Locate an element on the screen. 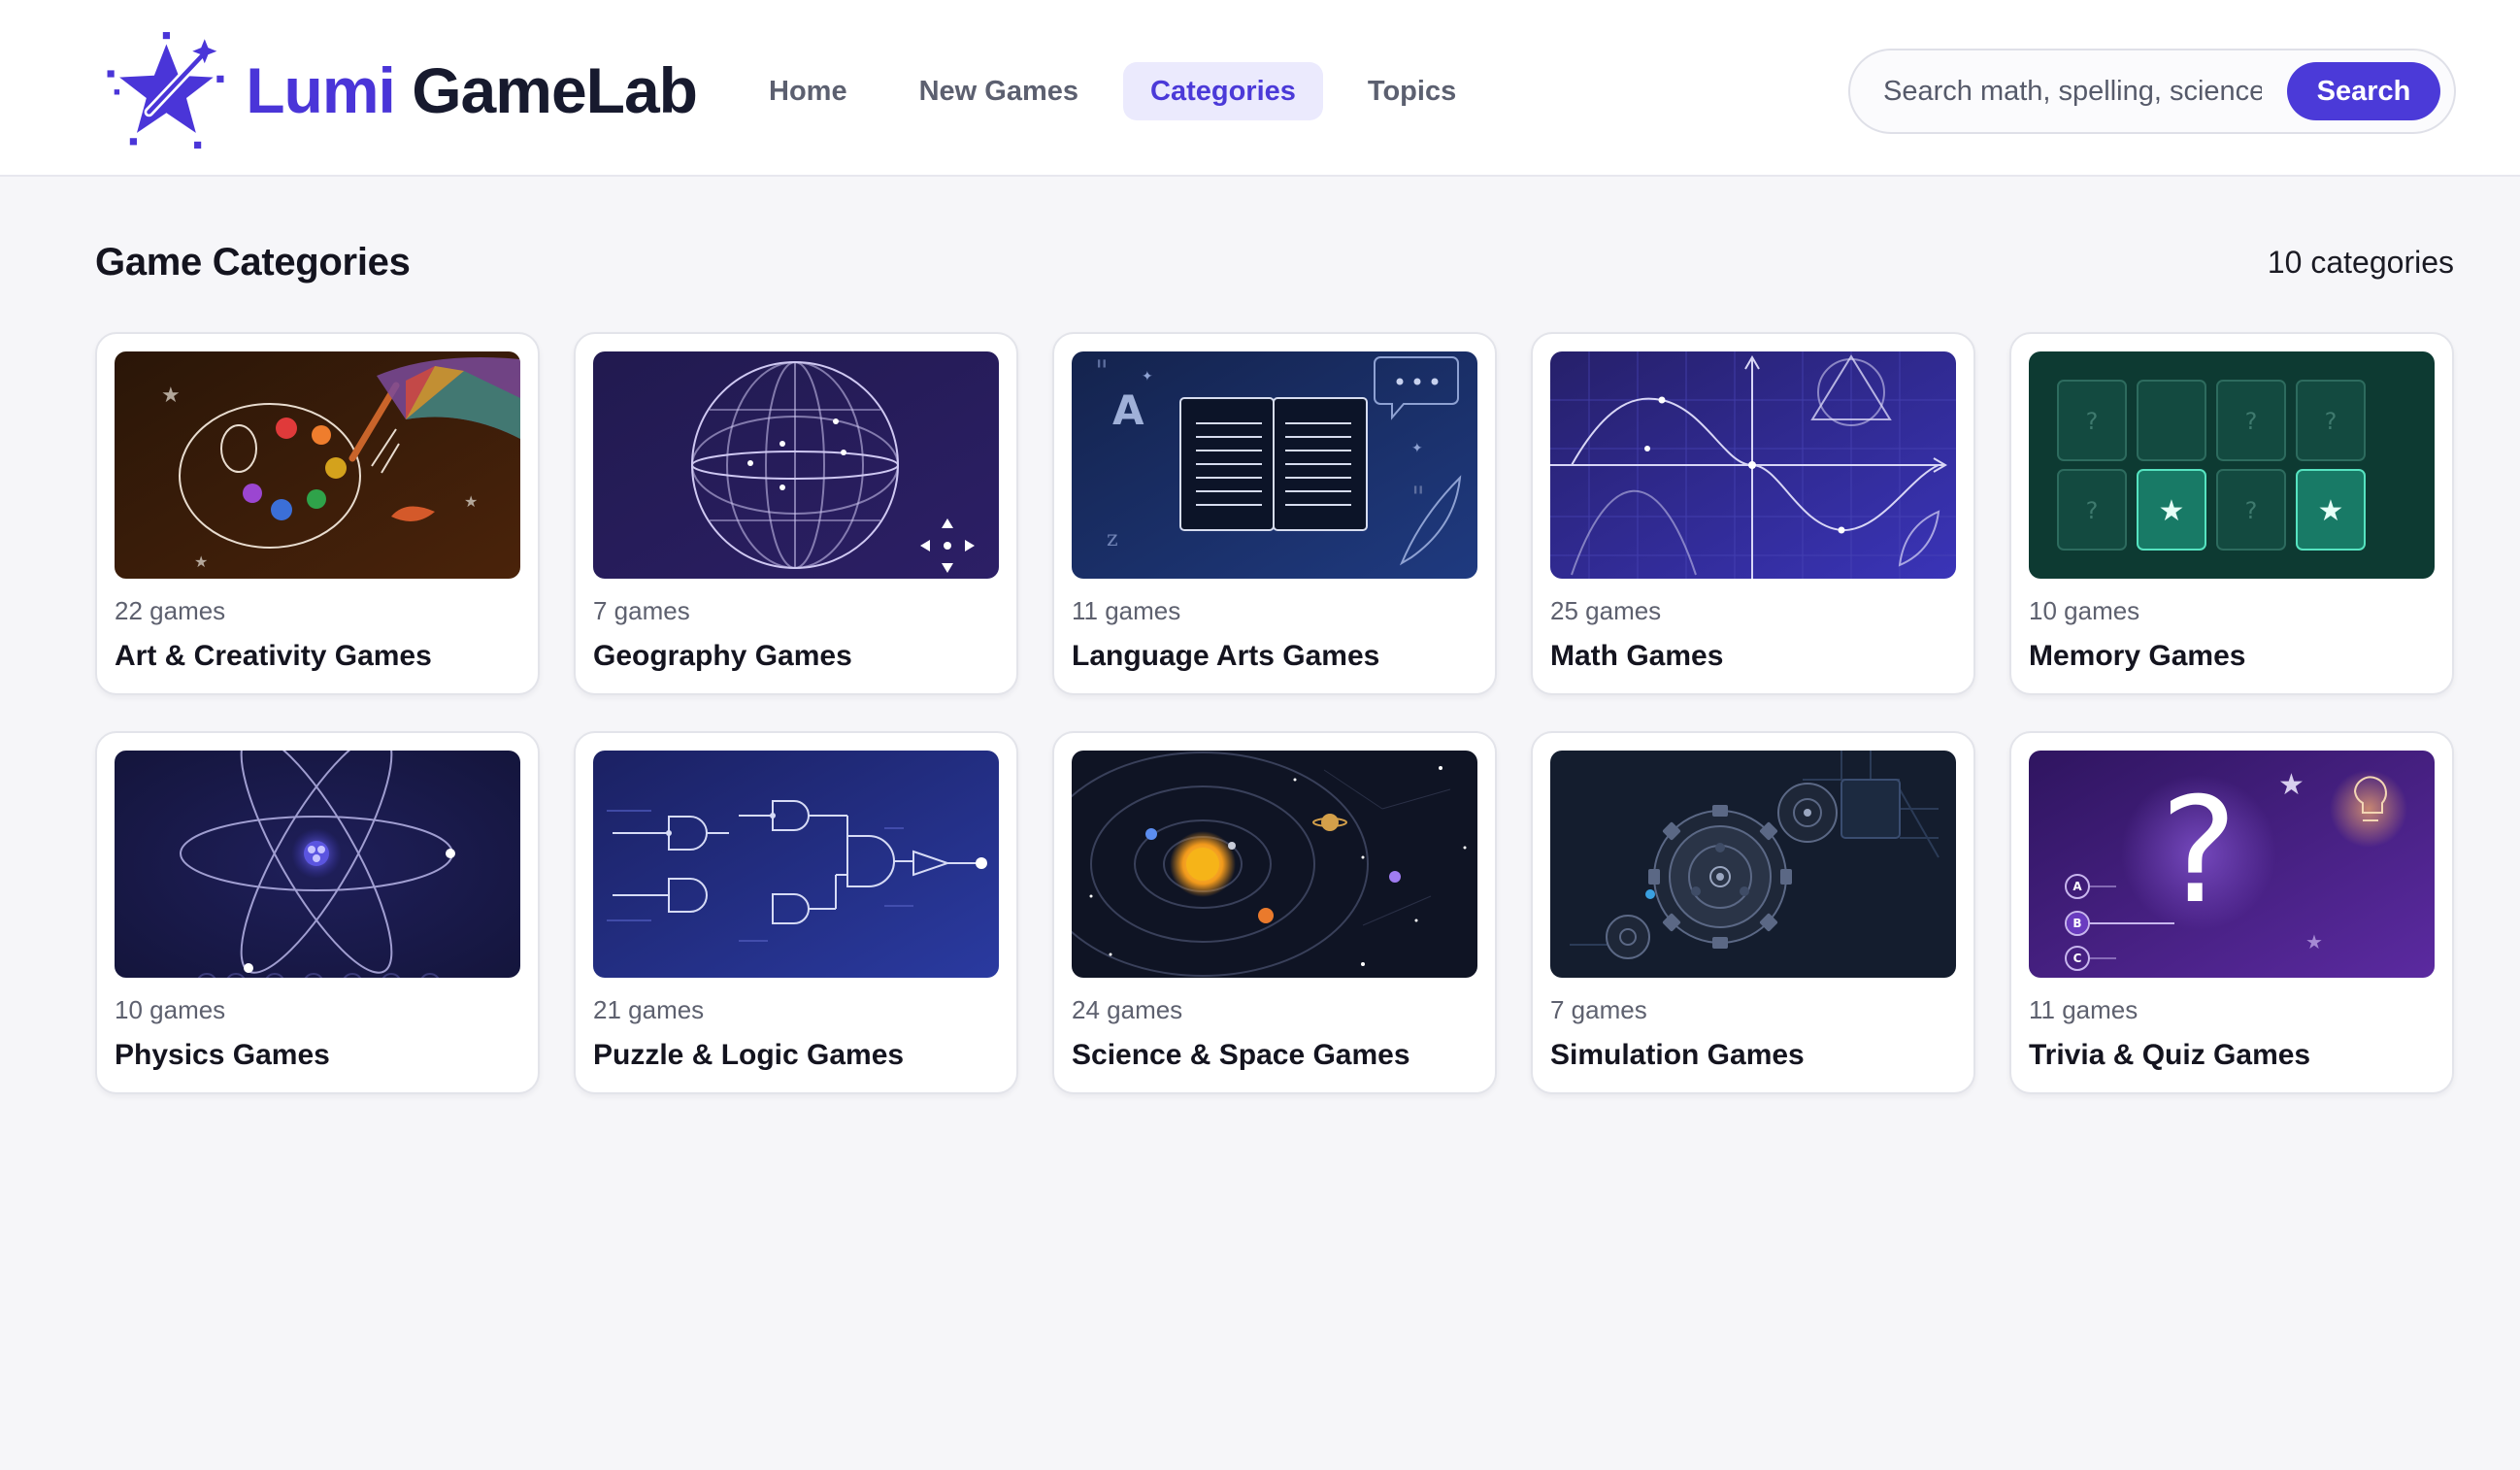  category-card-math: 25 games Math Games is located at coordinates (1753, 513).